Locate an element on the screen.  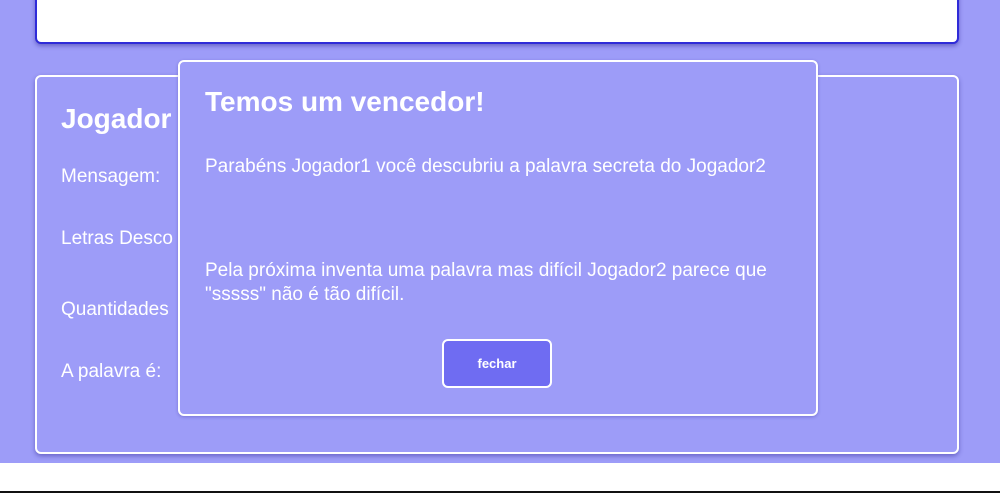
bottom-strip is located at coordinates (500, 478).